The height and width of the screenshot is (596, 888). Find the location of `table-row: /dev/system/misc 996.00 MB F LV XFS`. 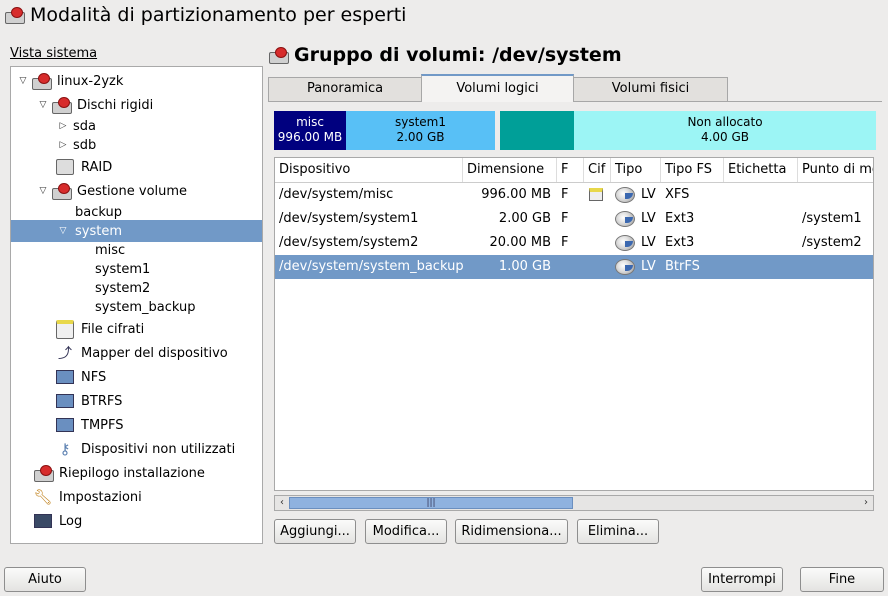

table-row: /dev/system/misc 996.00 MB F LV XFS is located at coordinates (574, 195).